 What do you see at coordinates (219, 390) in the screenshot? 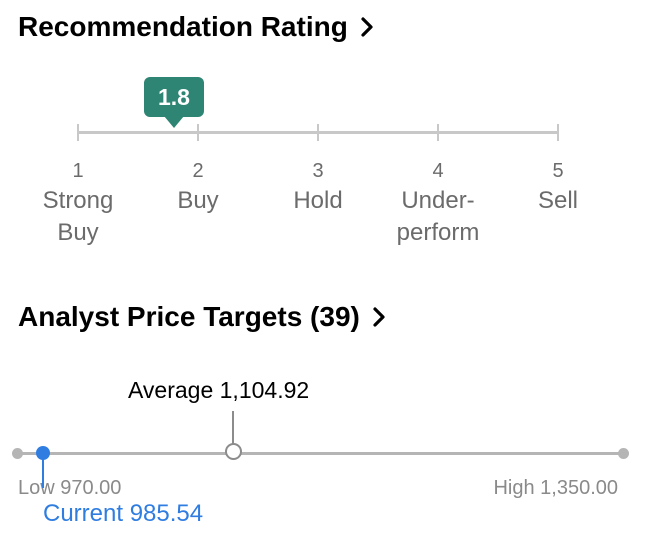
I see `average-target-label: Average 1,104.92` at bounding box center [219, 390].